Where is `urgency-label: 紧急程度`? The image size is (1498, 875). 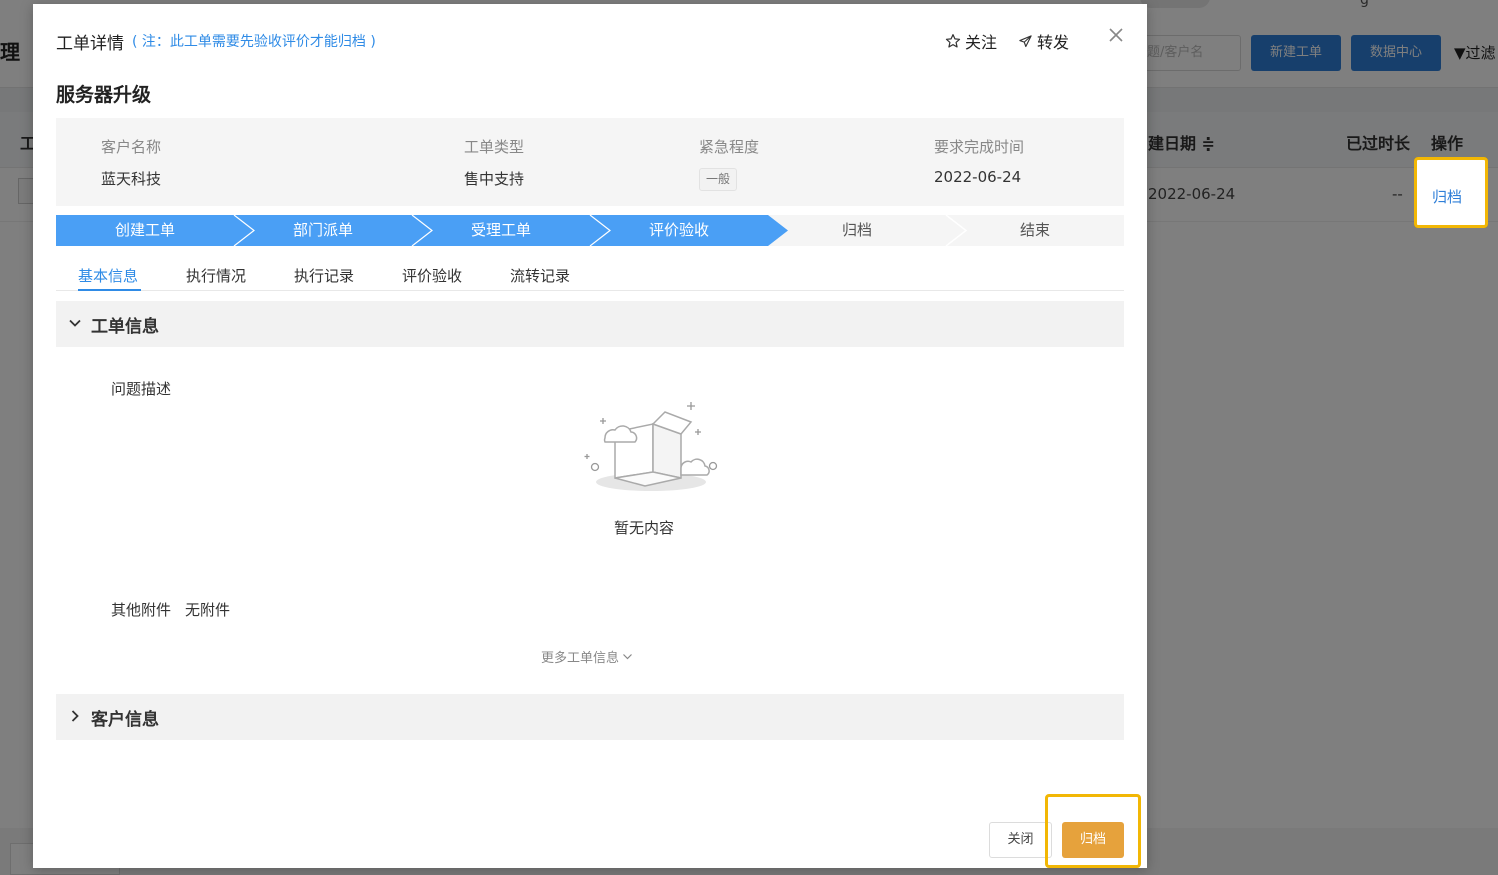 urgency-label: 紧急程度 is located at coordinates (729, 147).